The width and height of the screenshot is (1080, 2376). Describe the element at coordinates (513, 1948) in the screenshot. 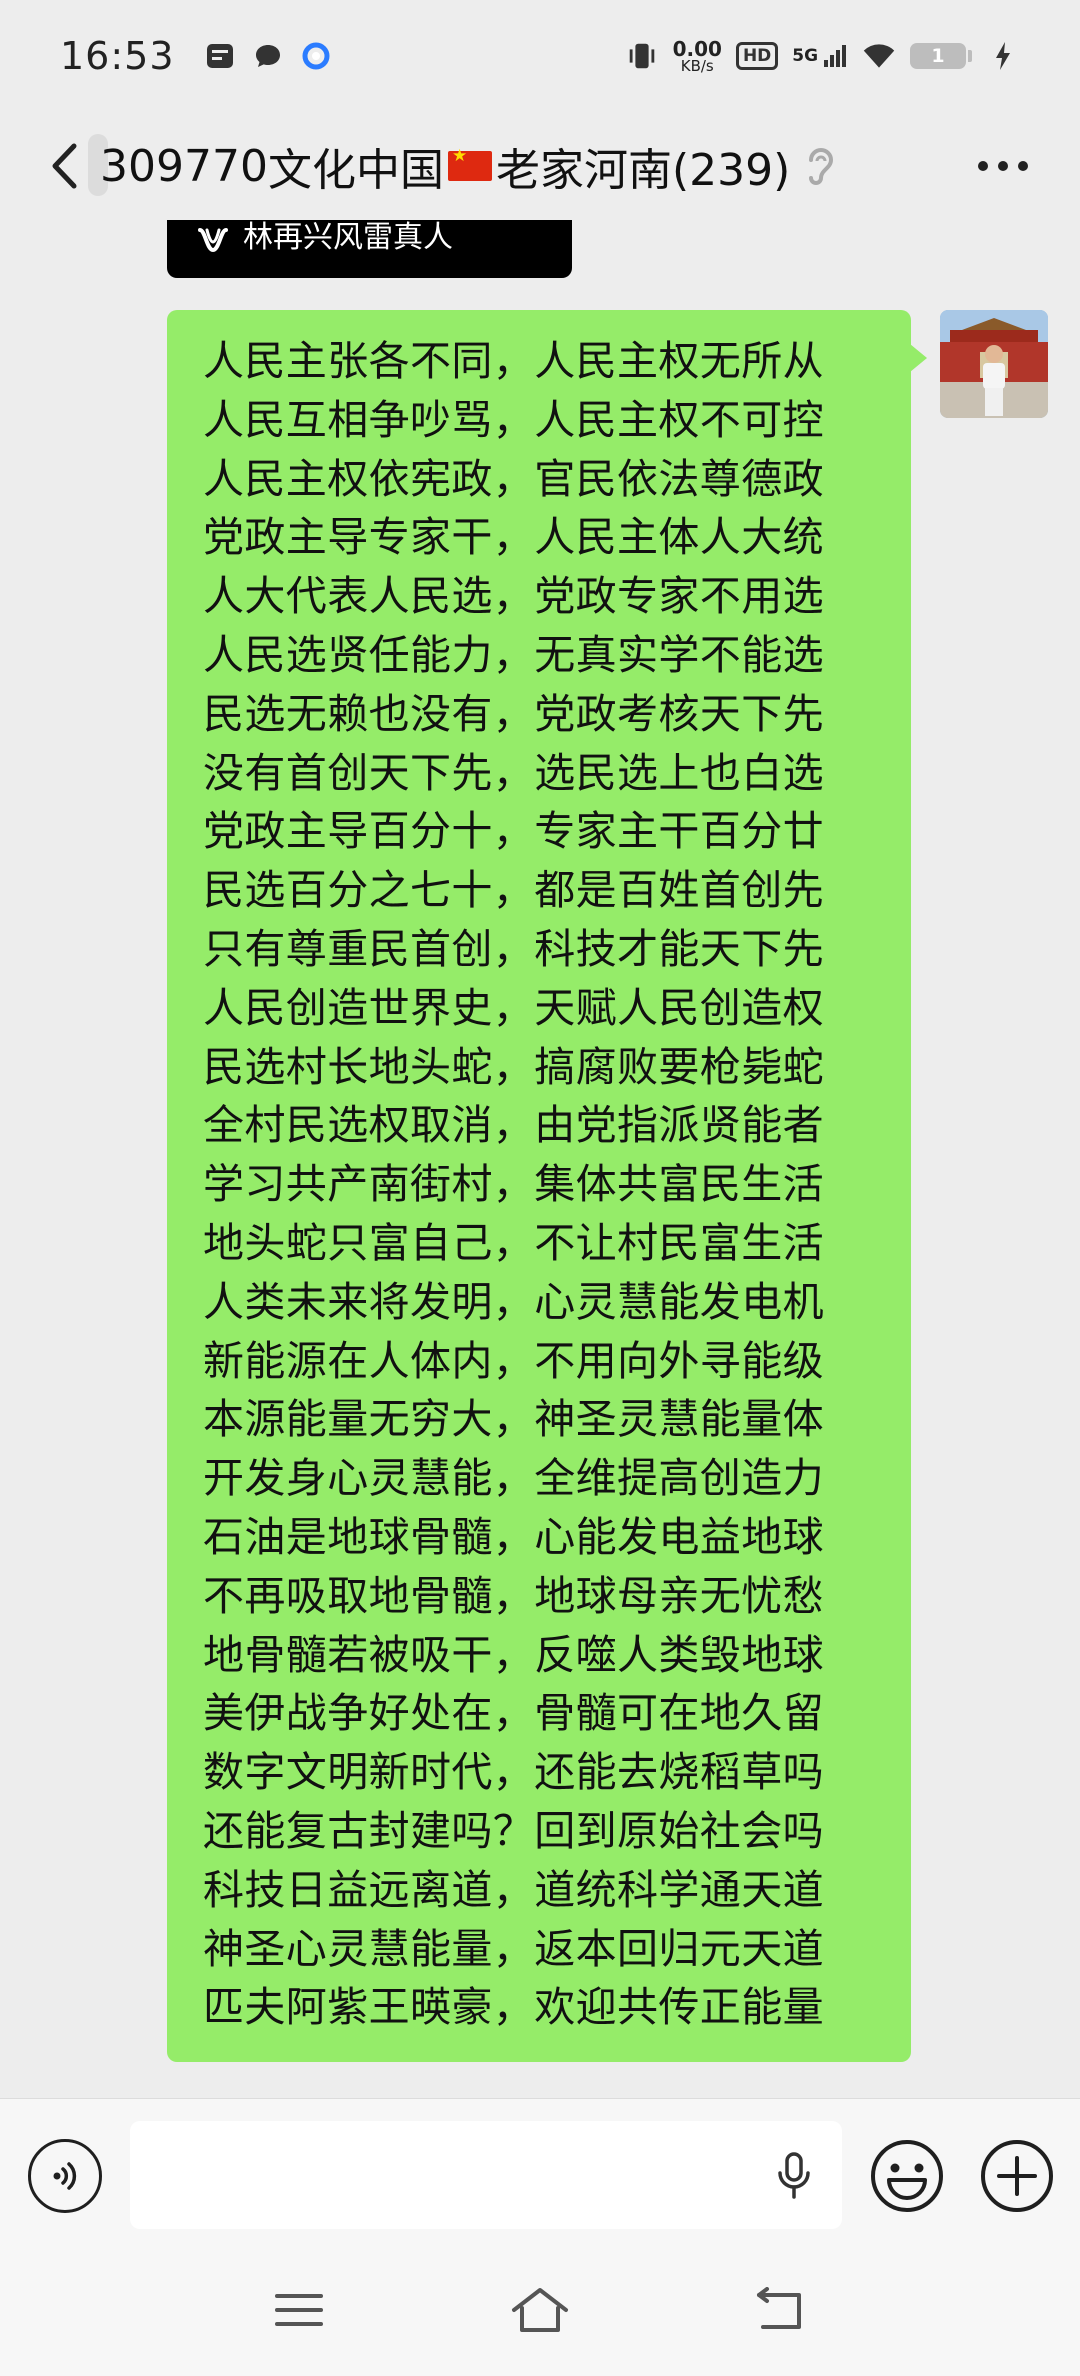

I see `message-line: 神圣心灵慧能量，返本回归元天道` at that location.